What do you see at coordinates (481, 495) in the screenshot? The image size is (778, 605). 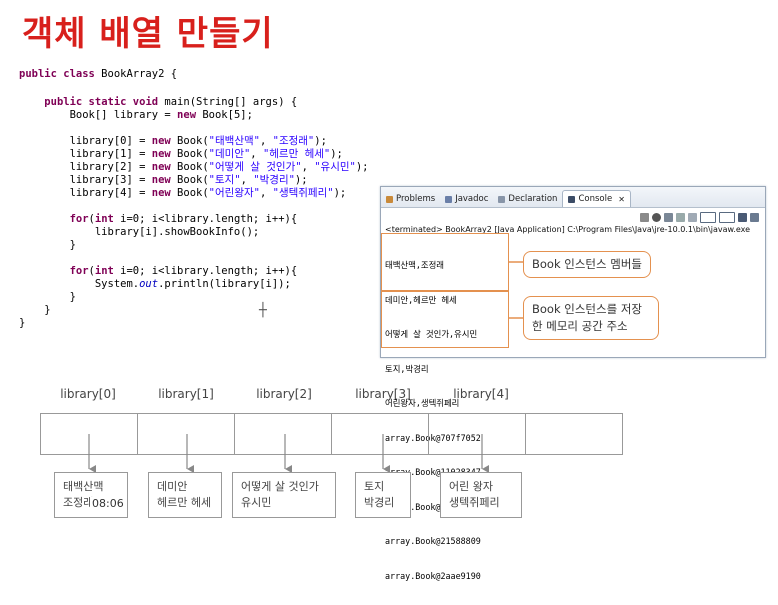 I see `book-box-4: 어린 왕자생텍쥐페리` at bounding box center [481, 495].